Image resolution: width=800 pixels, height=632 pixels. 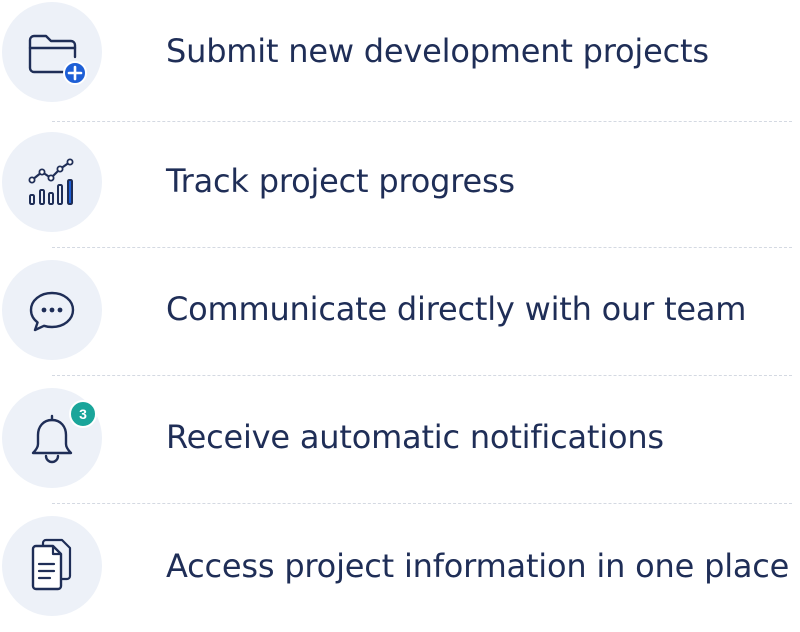 I want to click on feature-label: Receive automatic notifications, so click(x=415, y=437).